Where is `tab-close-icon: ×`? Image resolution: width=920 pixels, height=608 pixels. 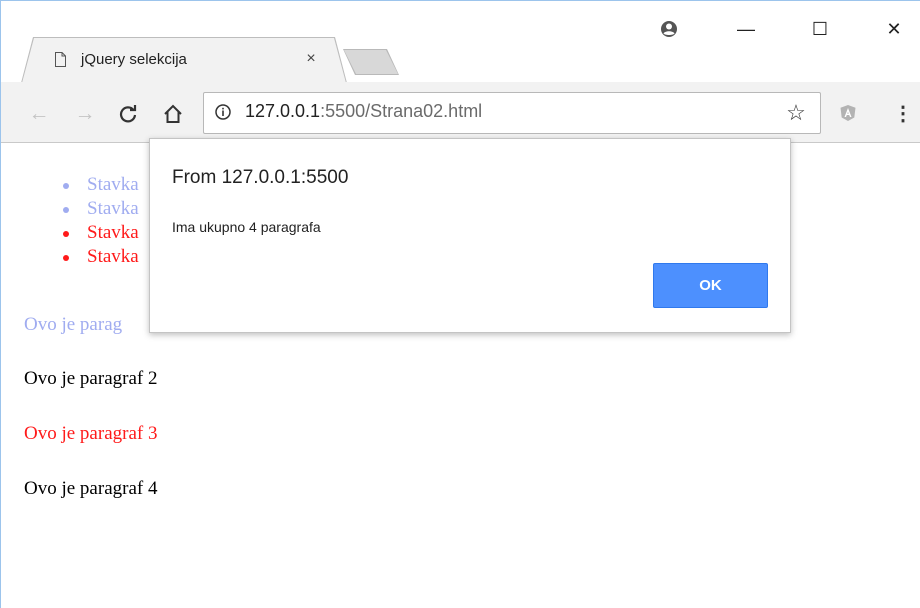 tab-close-icon: × is located at coordinates (311, 59).